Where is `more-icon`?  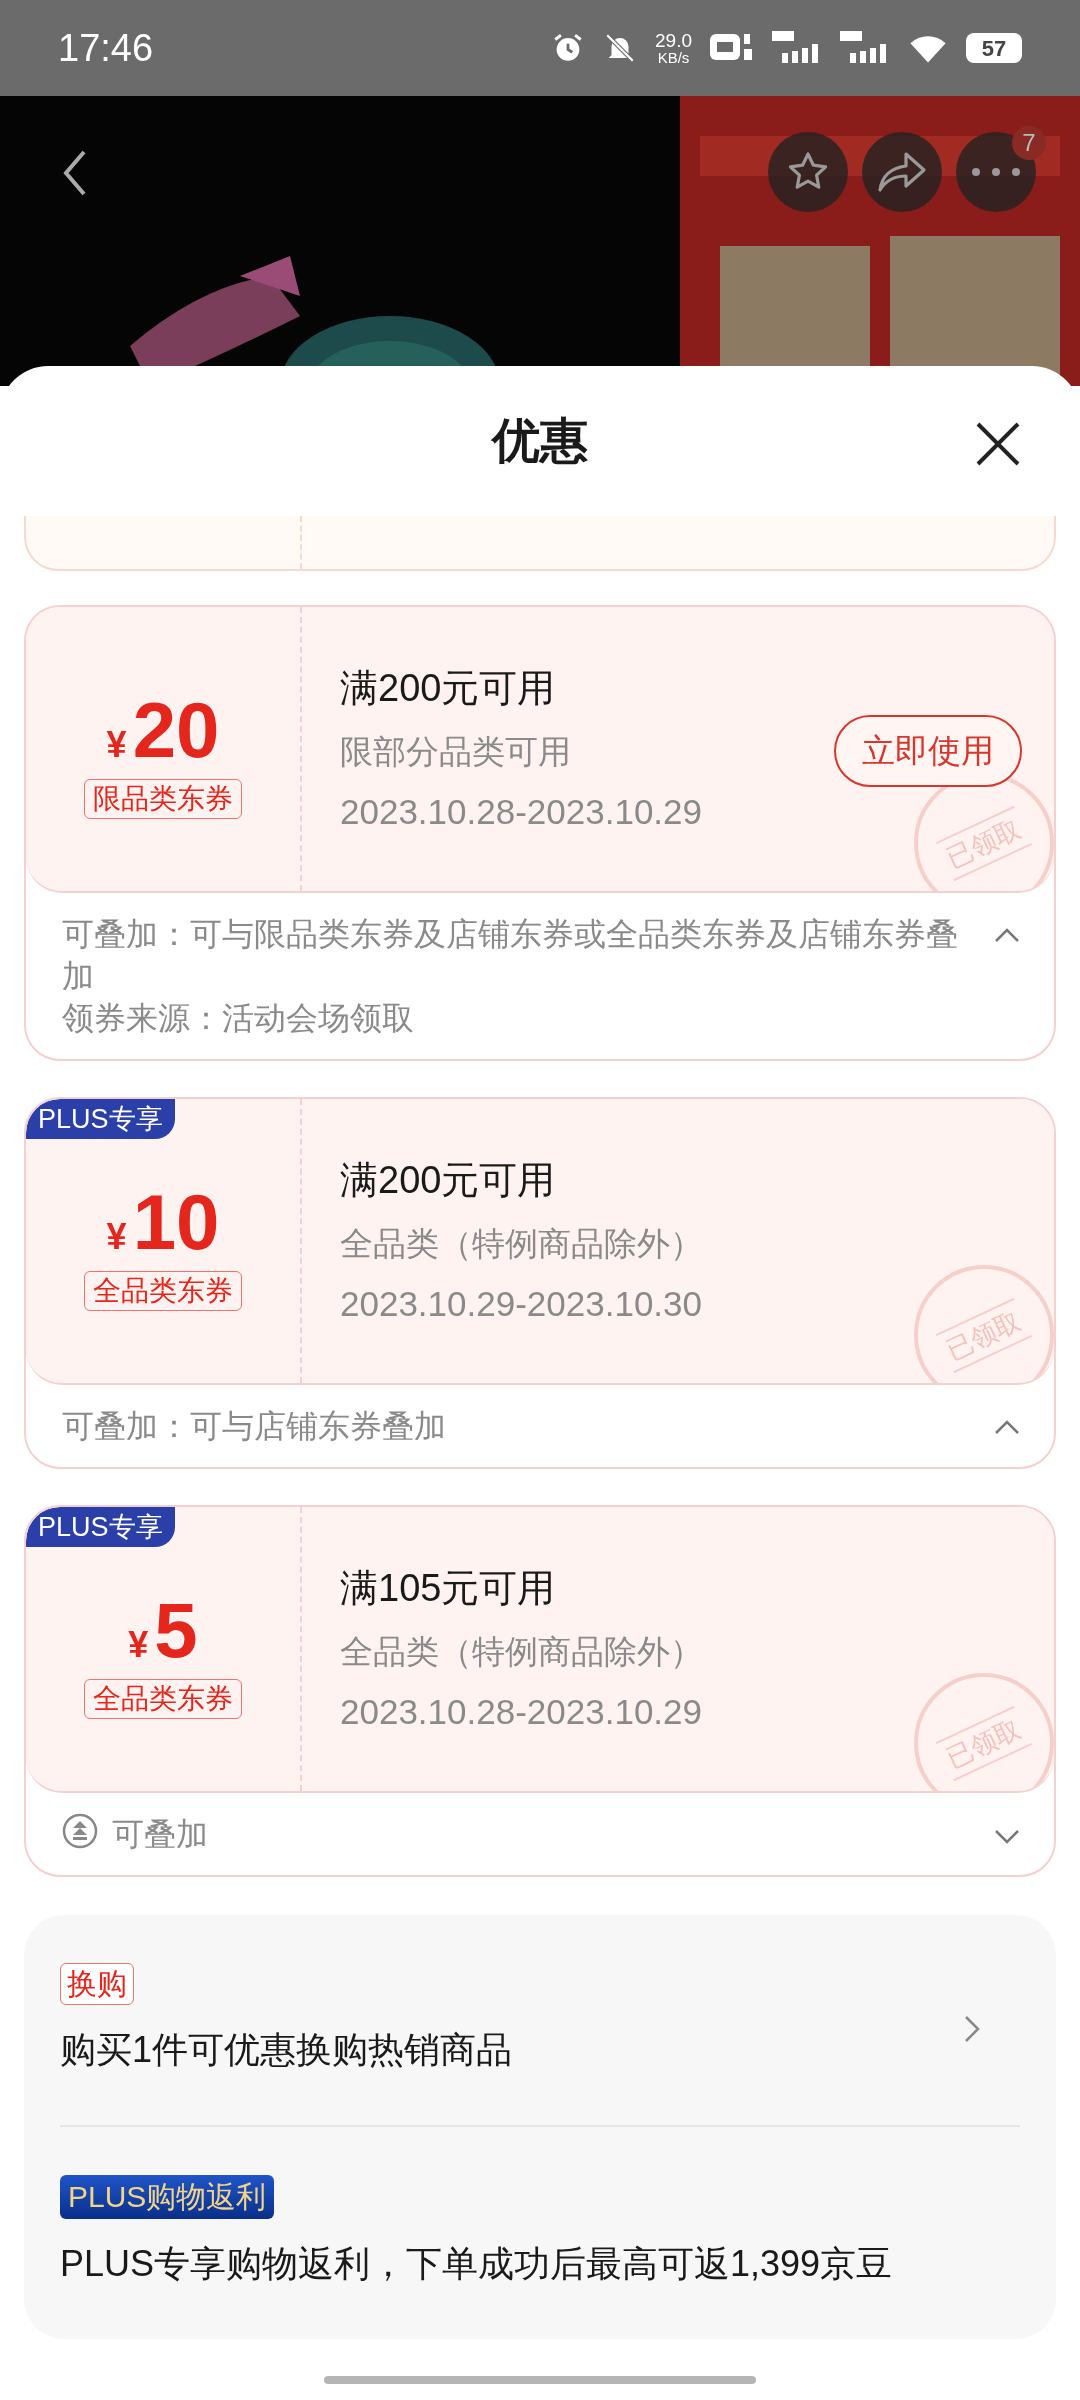 more-icon is located at coordinates (996, 172).